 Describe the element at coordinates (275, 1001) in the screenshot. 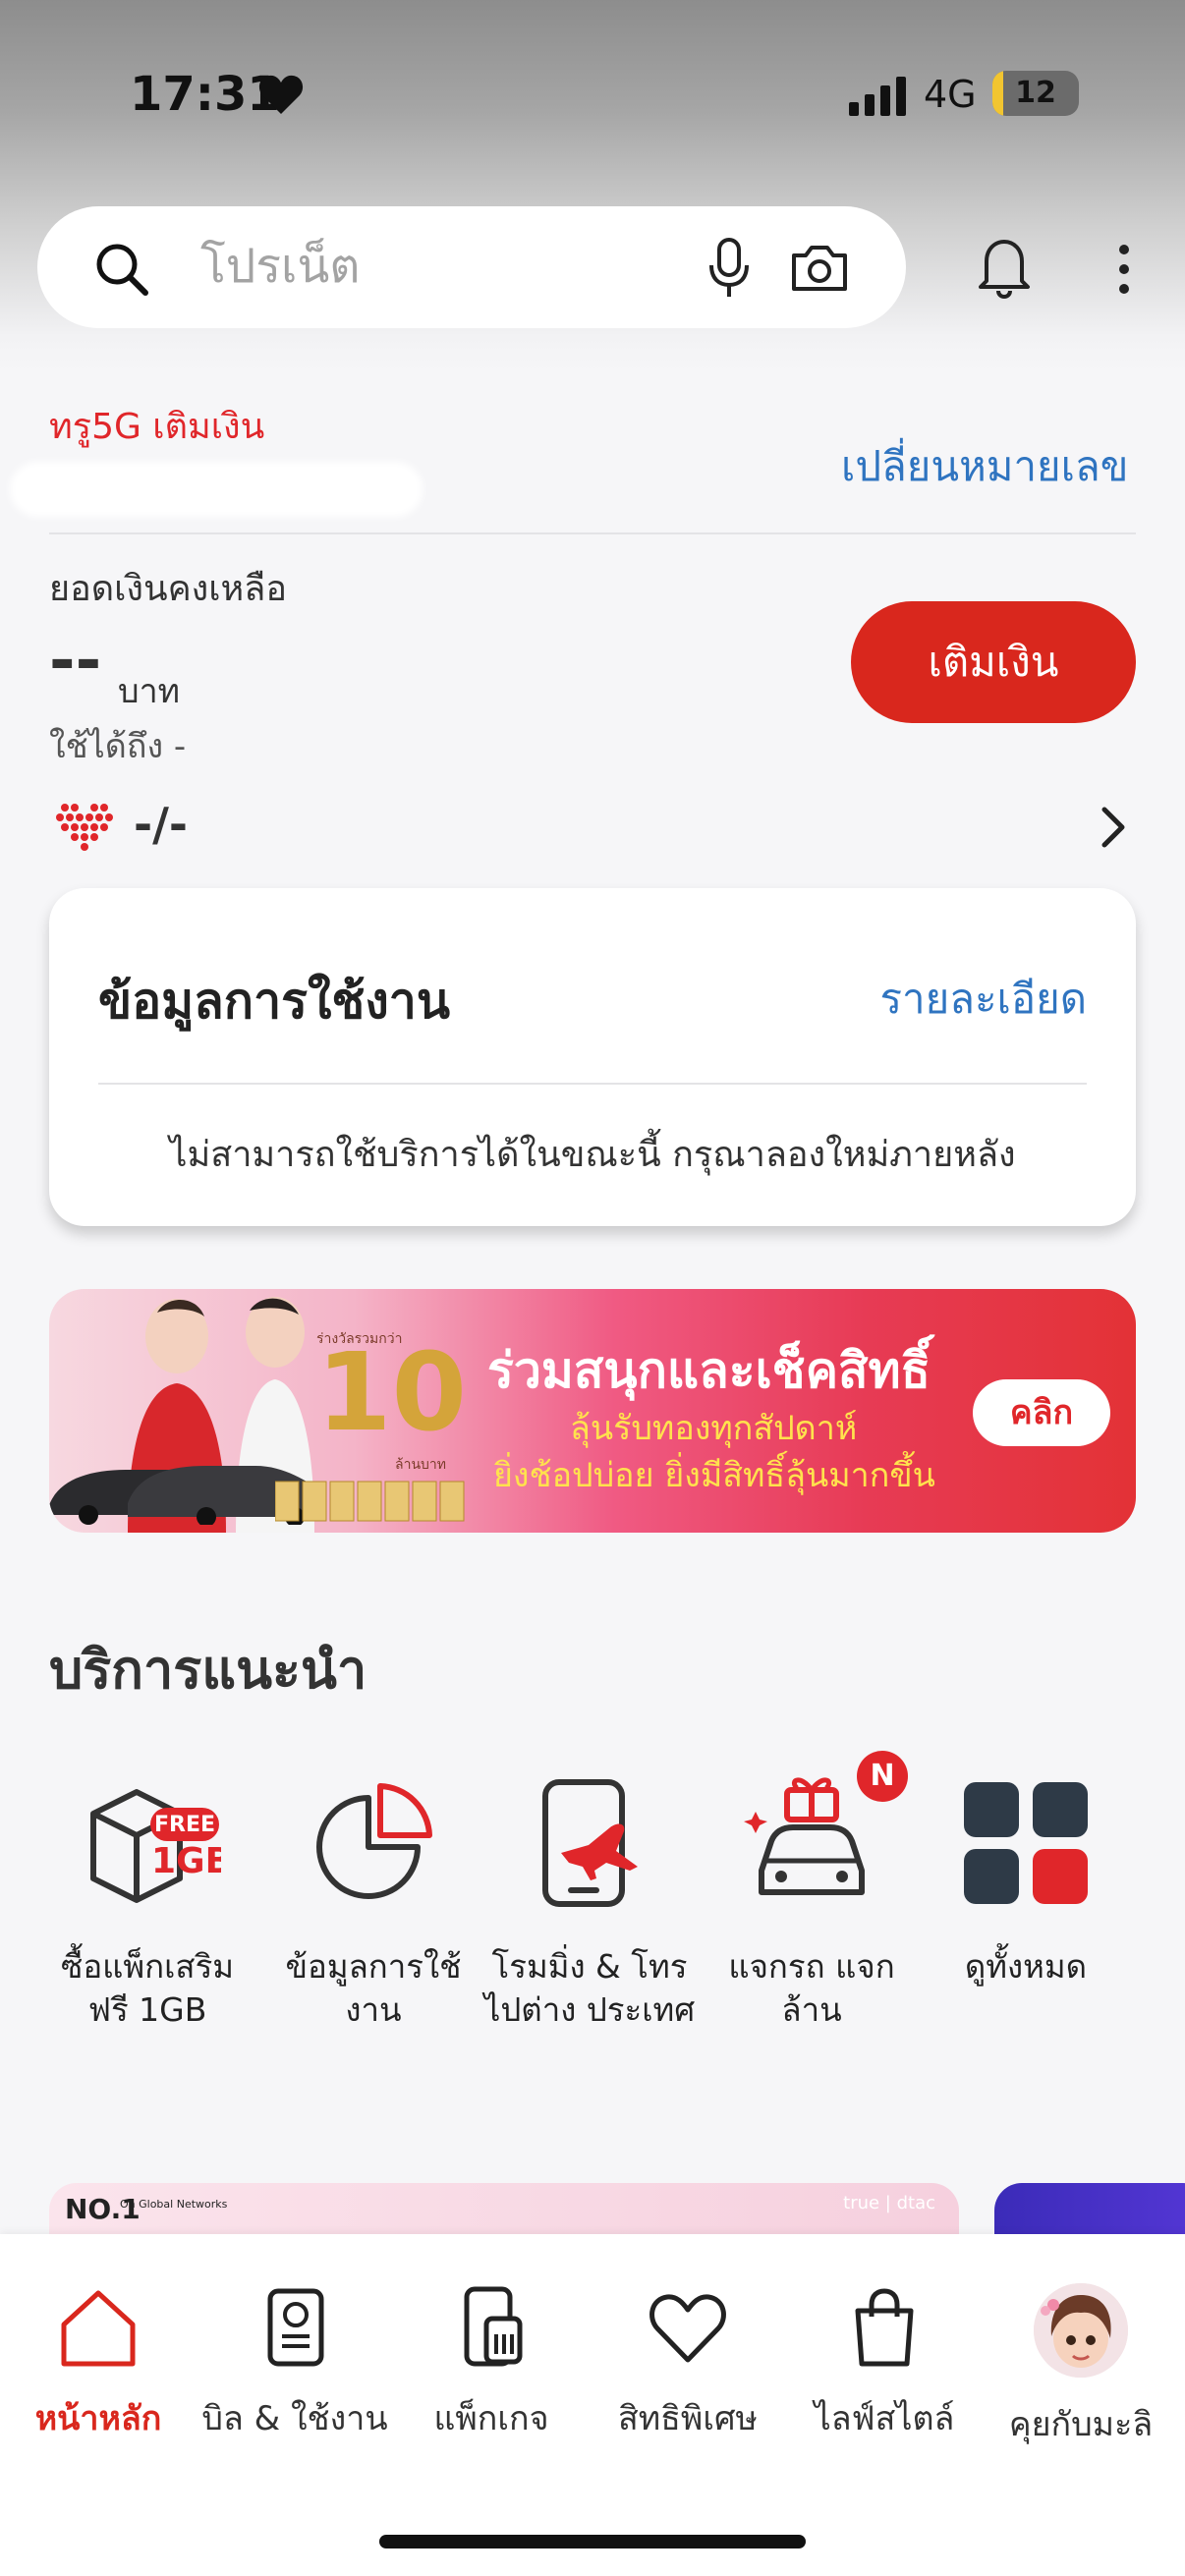

I see `usage-title: ข้อมูลการใช้งาน` at that location.